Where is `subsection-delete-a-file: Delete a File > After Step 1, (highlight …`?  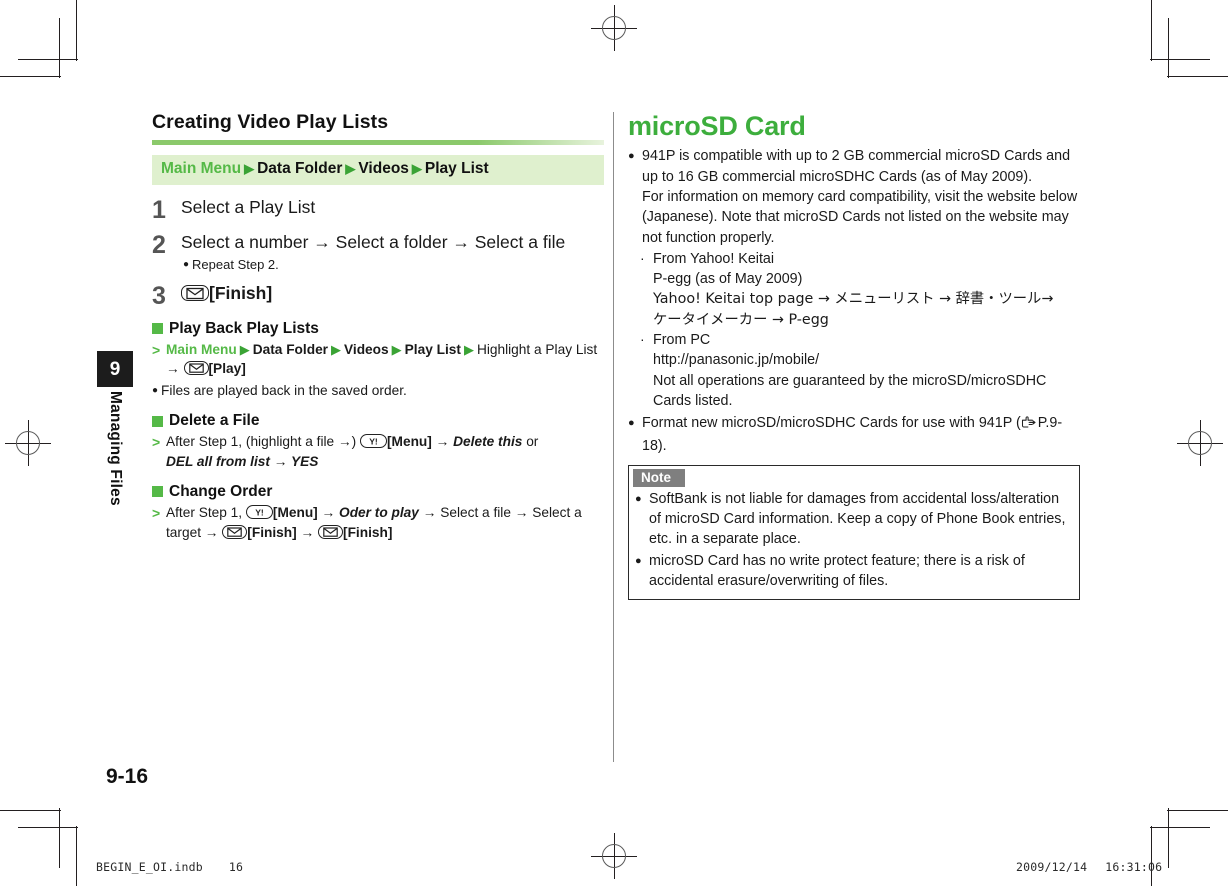 subsection-delete-a-file: Delete a File > After Step 1, (highlight … is located at coordinates (378, 442).